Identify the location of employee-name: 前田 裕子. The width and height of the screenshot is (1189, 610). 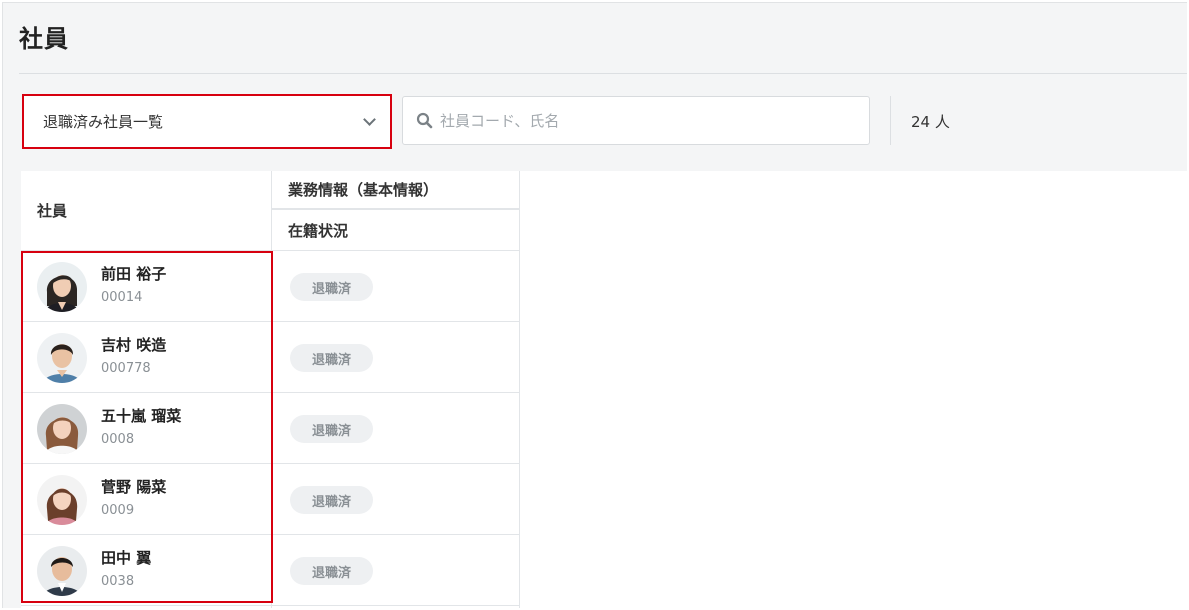
(134, 274).